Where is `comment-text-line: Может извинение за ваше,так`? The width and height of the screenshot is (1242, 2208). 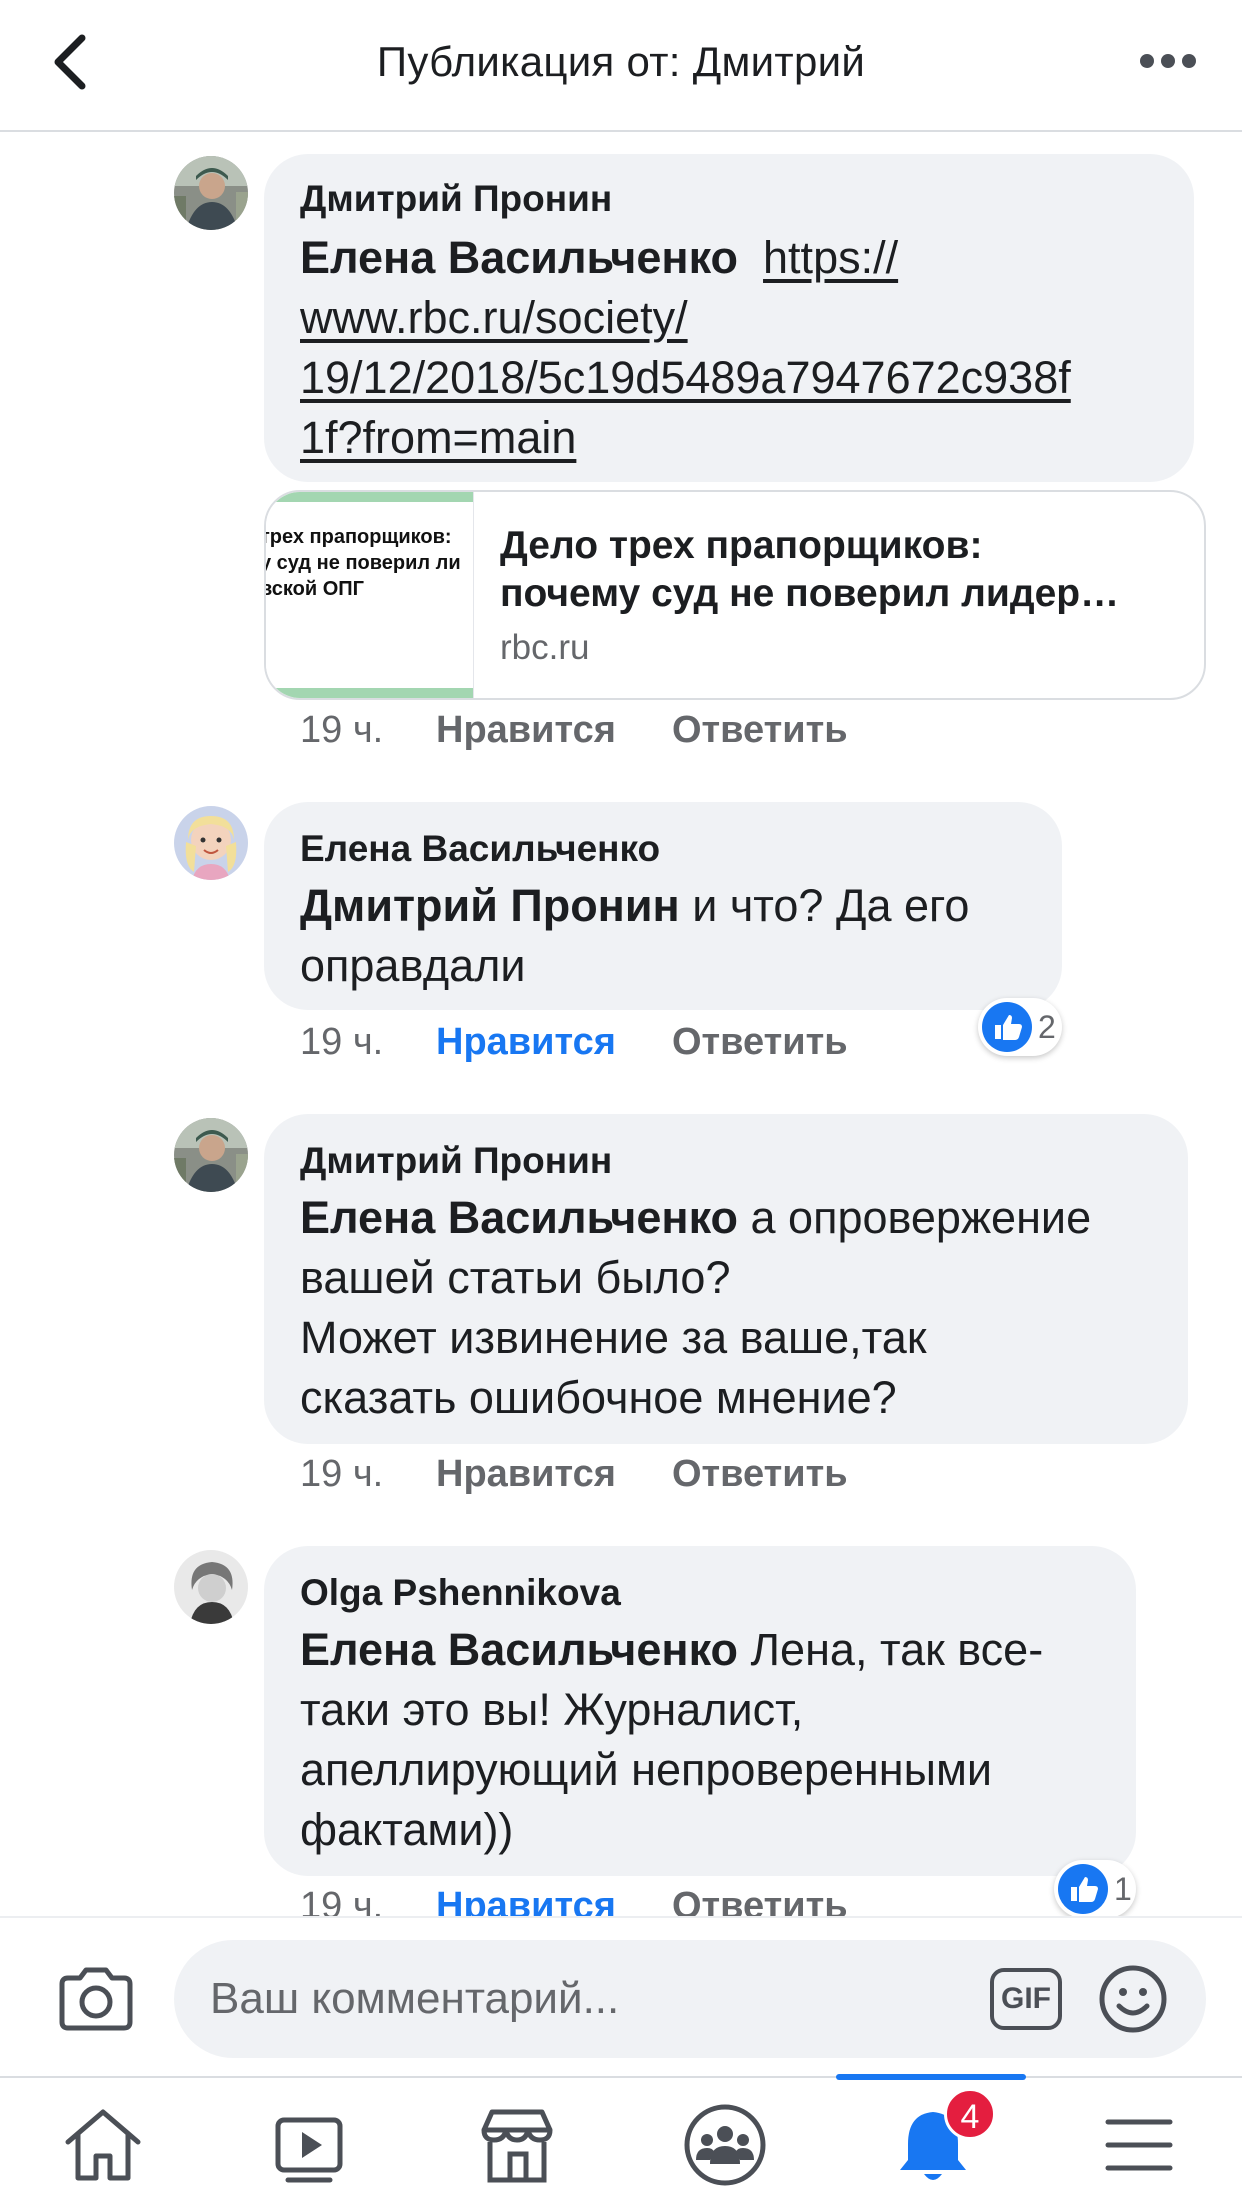 comment-text-line: Может извинение за ваше,так is located at coordinates (613, 1337).